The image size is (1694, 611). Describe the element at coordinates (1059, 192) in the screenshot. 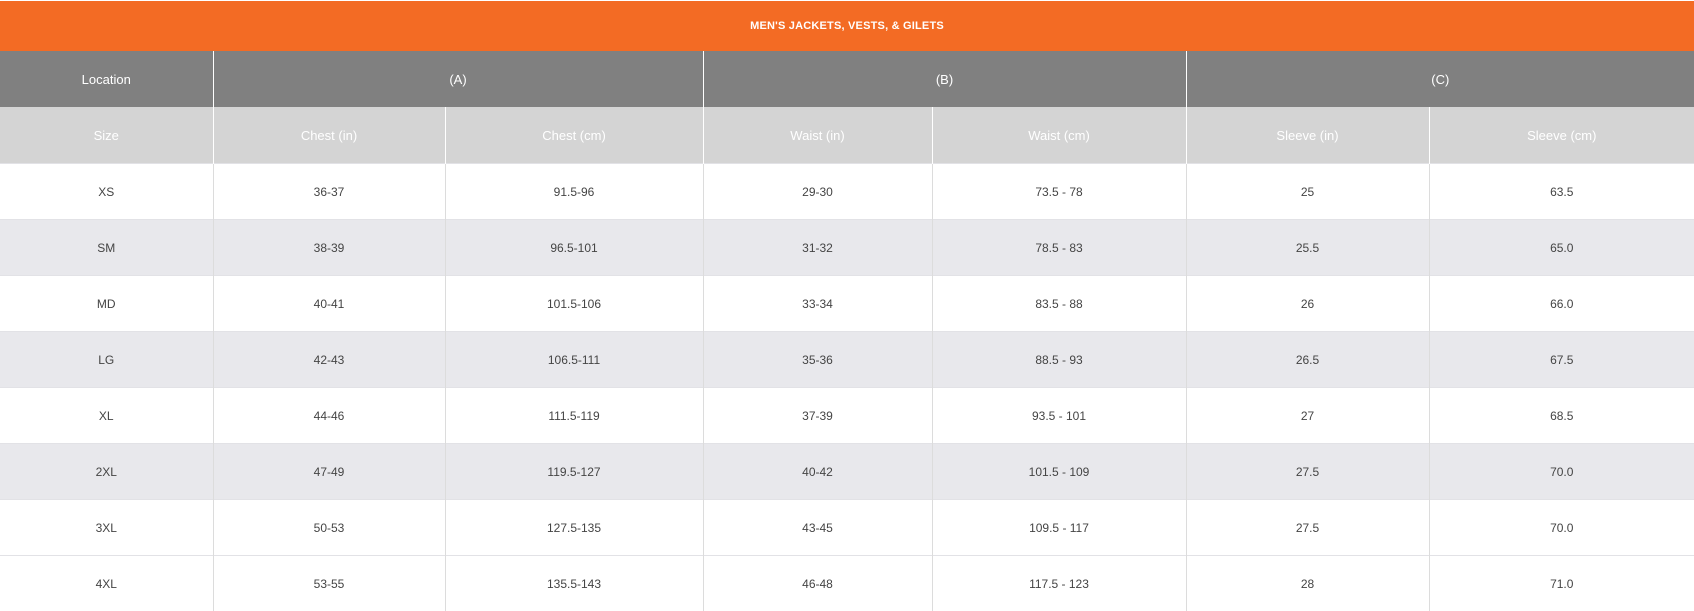

I see `table-cell: 73.5 - 78` at that location.